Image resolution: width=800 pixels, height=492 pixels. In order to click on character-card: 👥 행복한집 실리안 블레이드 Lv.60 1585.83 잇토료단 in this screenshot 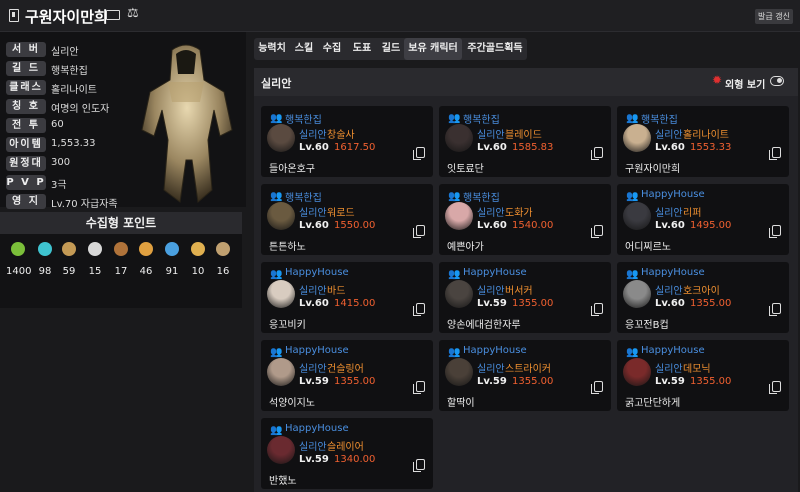, I will do `click(525, 141)`.